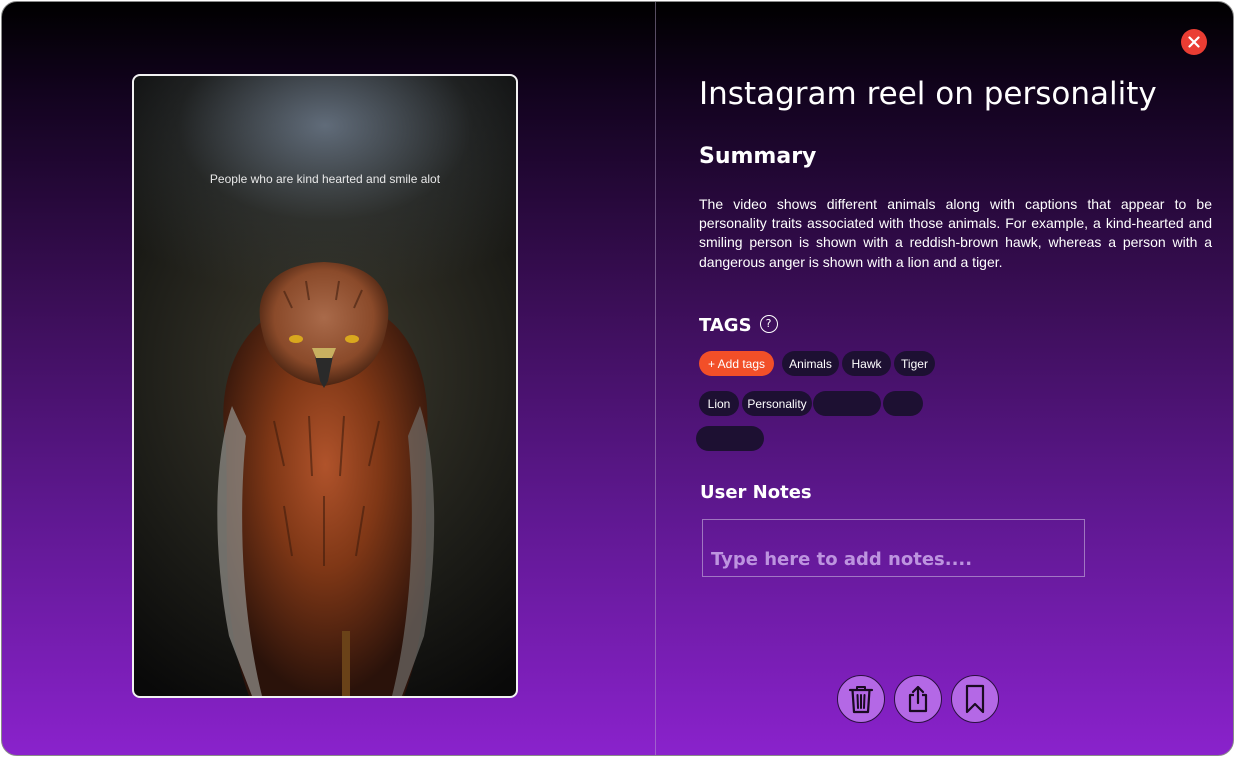  I want to click on user-notes-heading: User Notes, so click(756, 492).